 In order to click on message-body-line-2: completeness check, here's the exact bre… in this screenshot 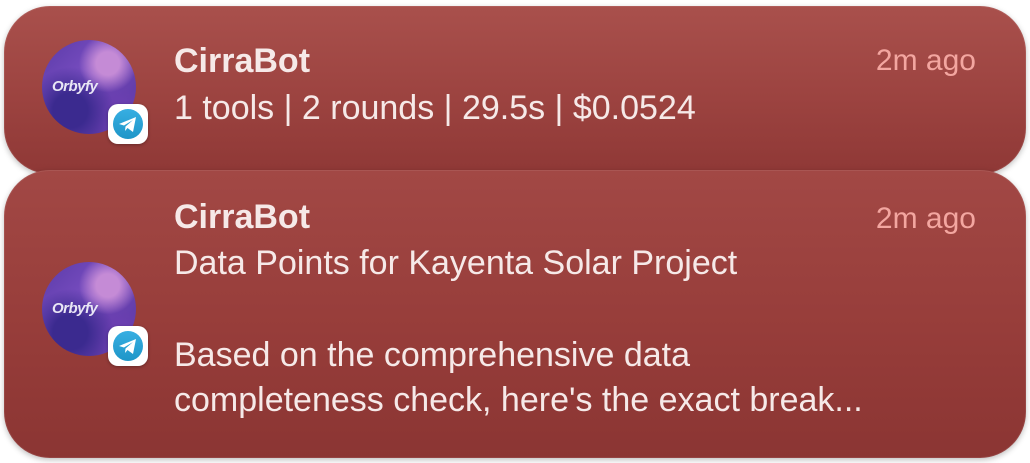, I will do `click(518, 400)`.